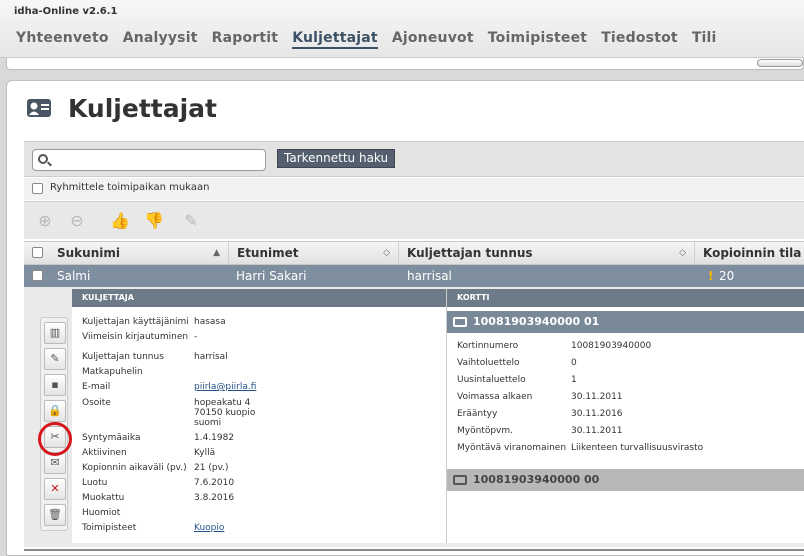 This screenshot has height=556, width=804. What do you see at coordinates (77, 221) in the screenshot?
I see `remove-icon: ⊖` at bounding box center [77, 221].